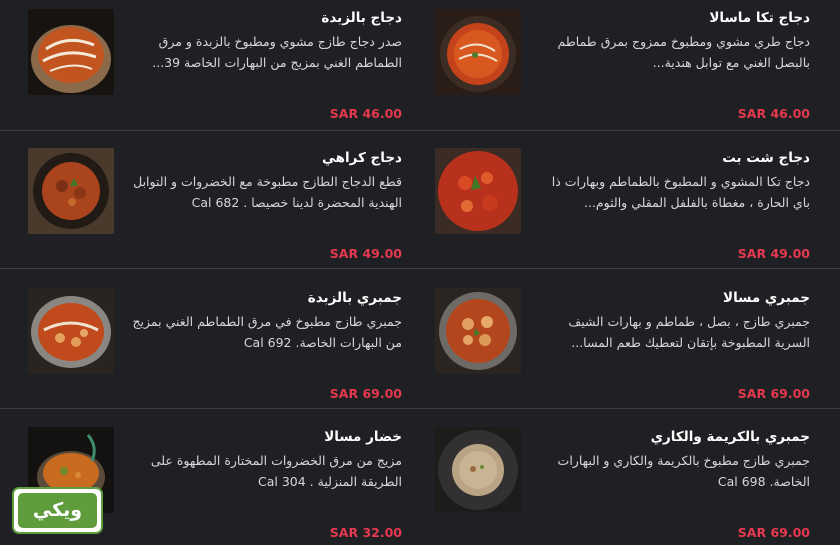 This screenshot has height=545, width=840. I want to click on item-name: دجاج تكا ماسالا, so click(677, 18).